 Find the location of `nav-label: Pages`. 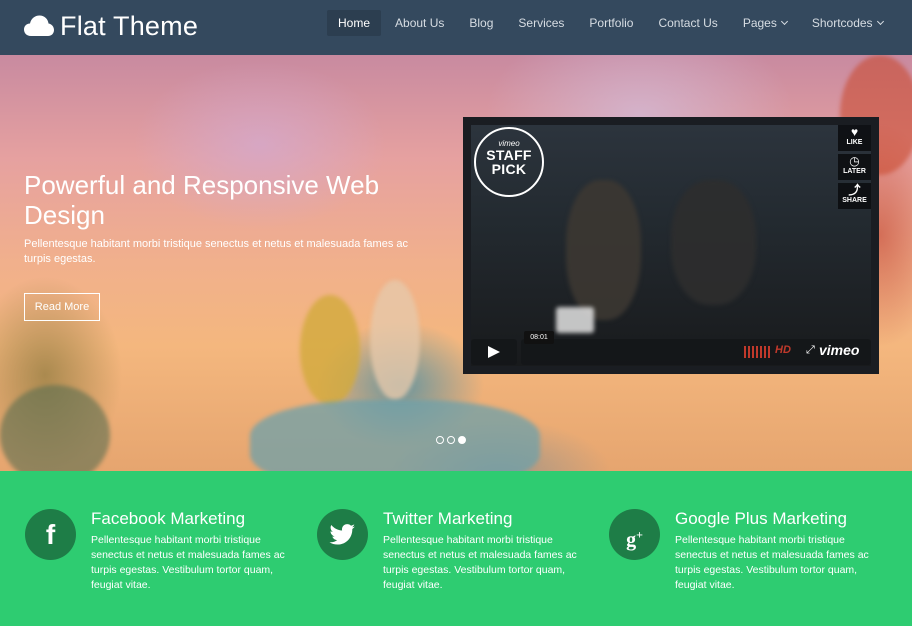

nav-label: Pages is located at coordinates (759, 23).